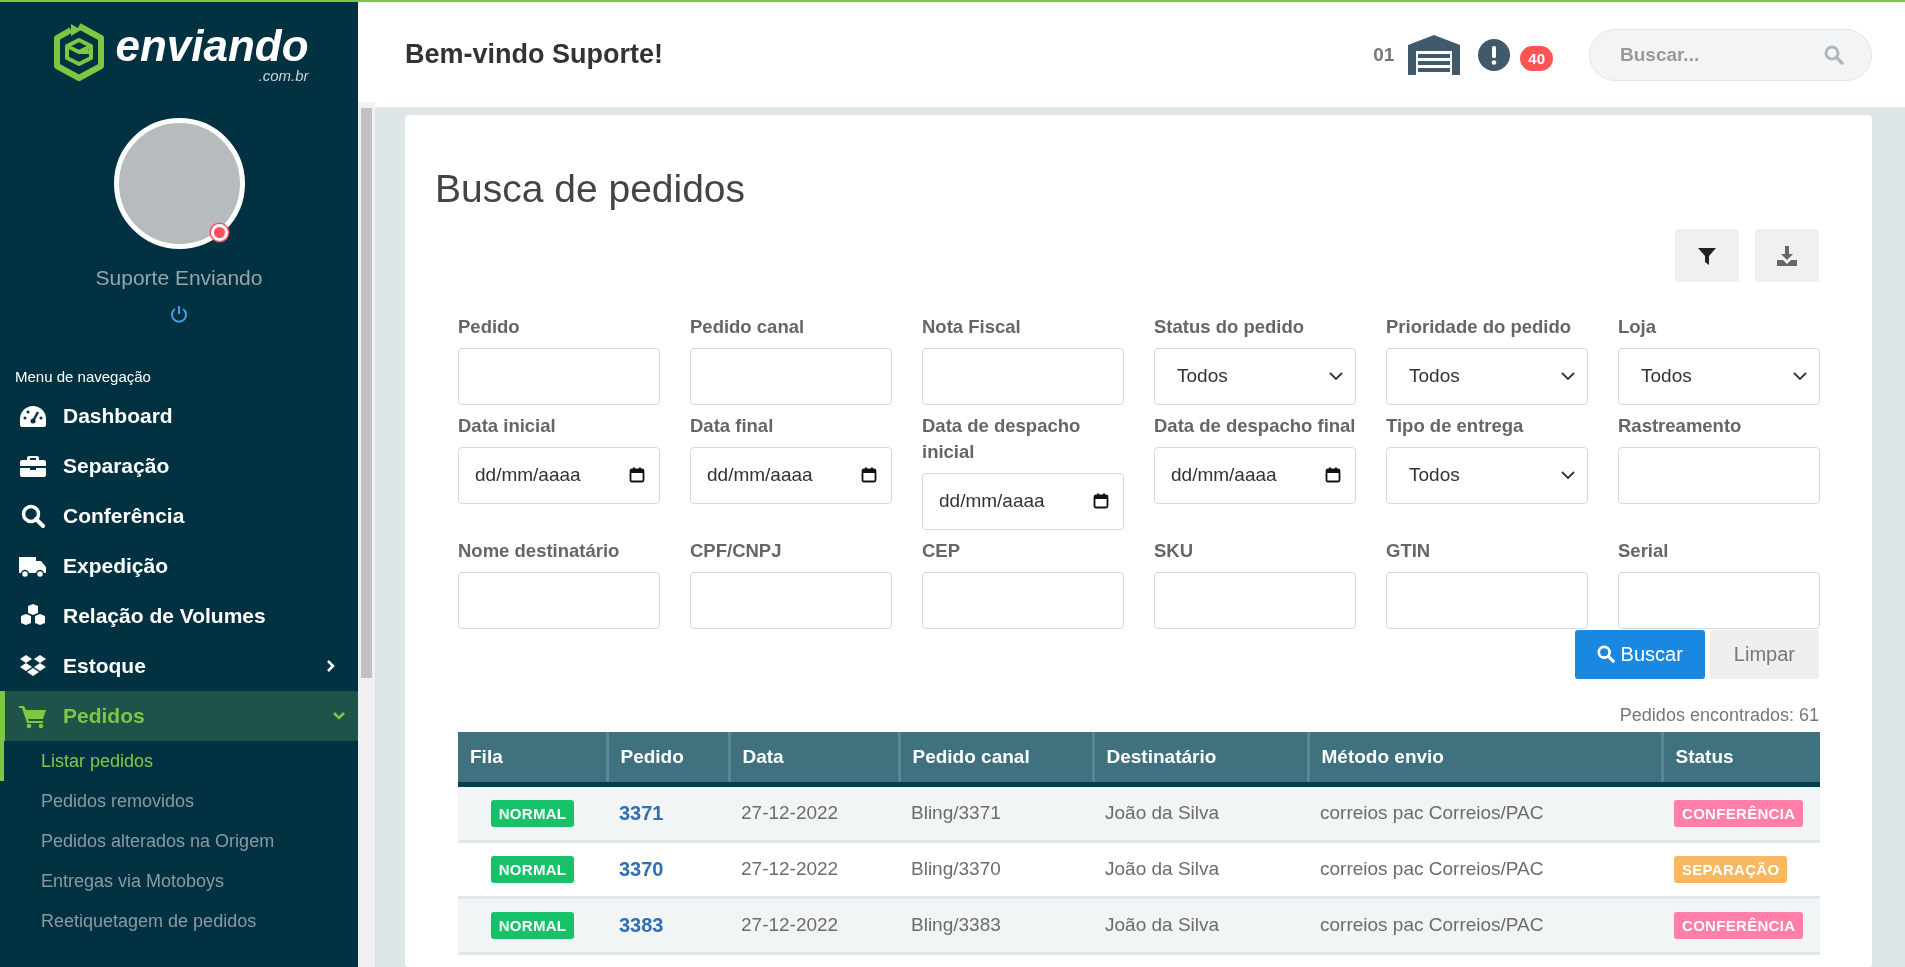 Image resolution: width=1905 pixels, height=967 pixels. Describe the element at coordinates (996, 925) in the screenshot. I see `table-cell: Bling/3383` at that location.